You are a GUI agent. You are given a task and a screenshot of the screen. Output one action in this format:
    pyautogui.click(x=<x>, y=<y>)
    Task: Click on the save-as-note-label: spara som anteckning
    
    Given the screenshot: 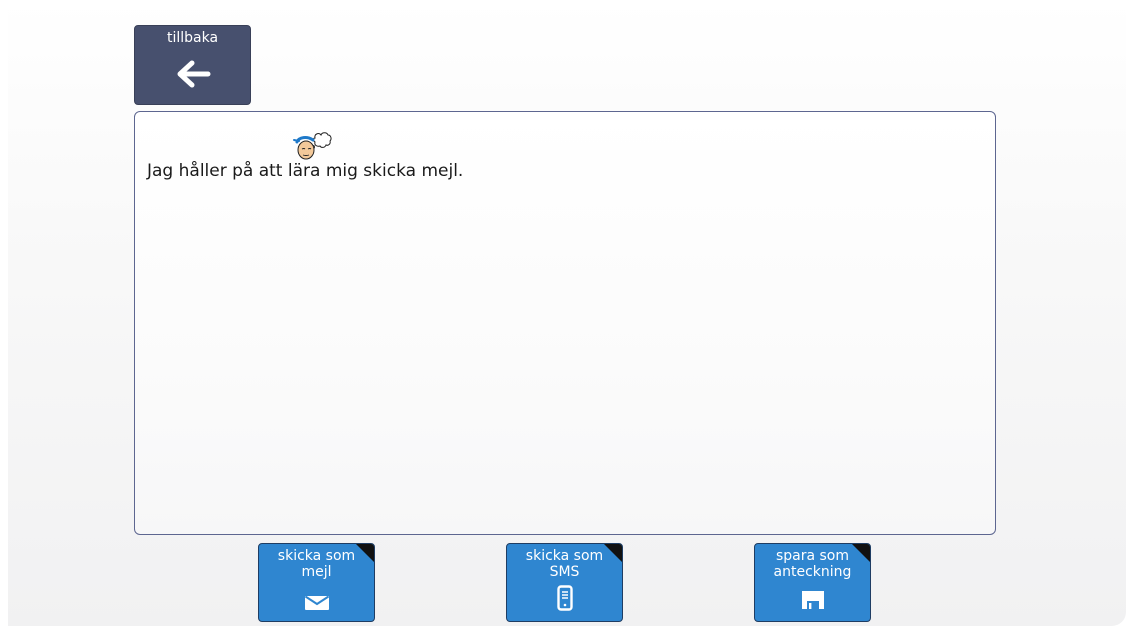 What is the action you would take?
    pyautogui.click(x=812, y=564)
    